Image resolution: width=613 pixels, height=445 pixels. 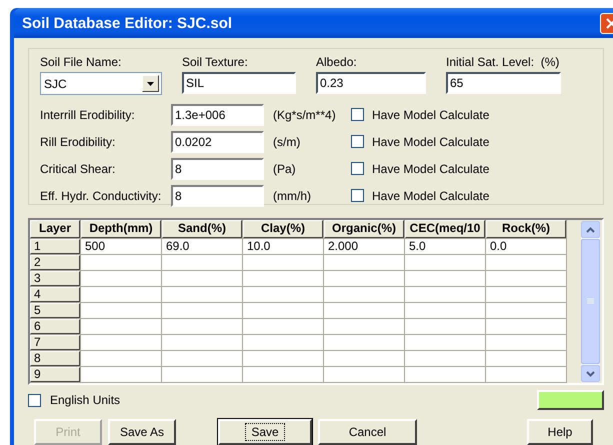 I want to click on field-label: Interrill Erodibility:, so click(x=88, y=115).